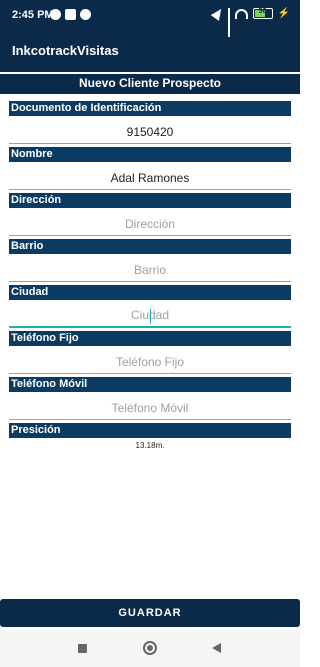  I want to click on field-telefono-movil: Teléfono Móvil, so click(150, 398).